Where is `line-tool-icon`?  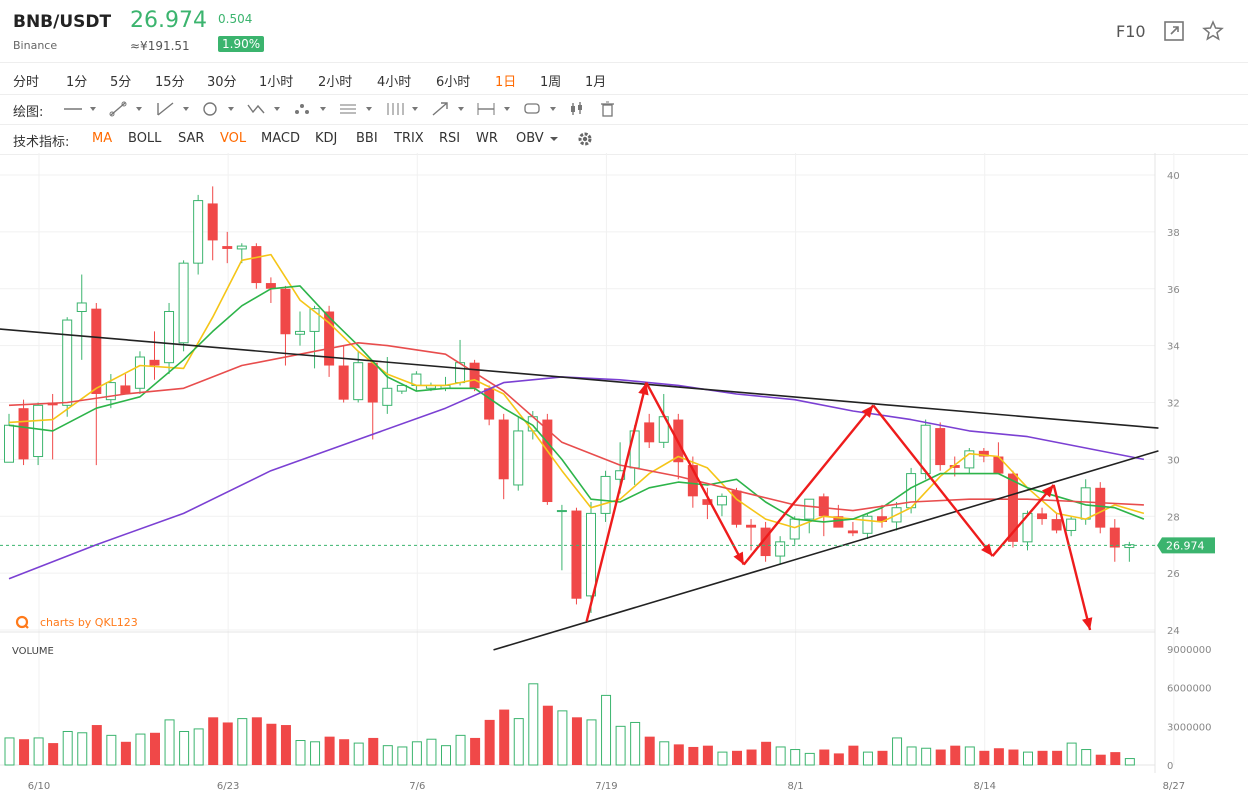
line-tool-icon is located at coordinates (82, 109).